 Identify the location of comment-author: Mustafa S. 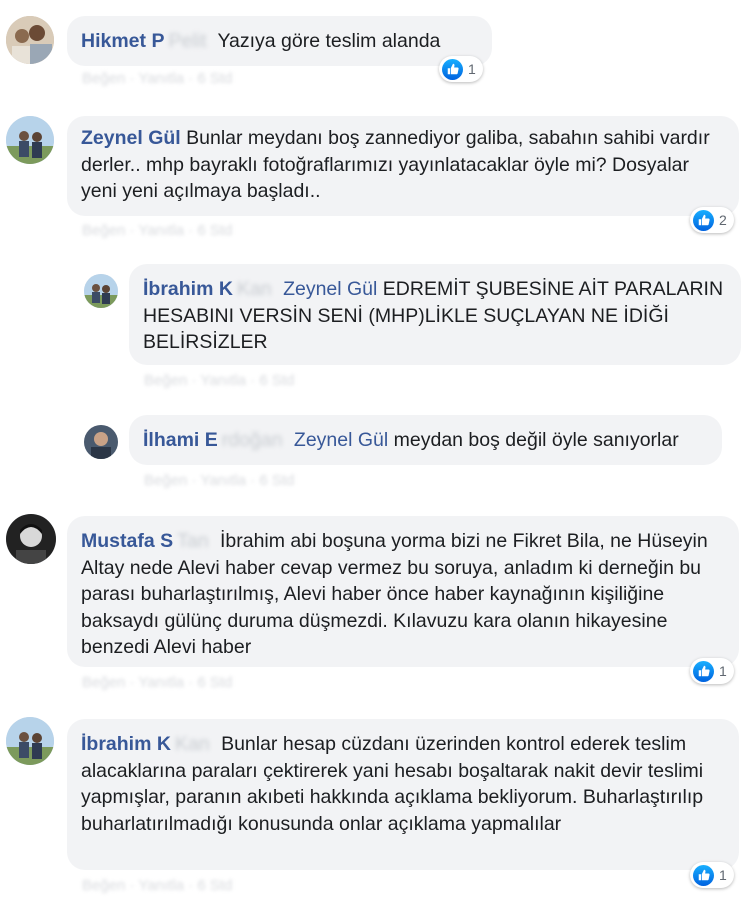
(127, 541).